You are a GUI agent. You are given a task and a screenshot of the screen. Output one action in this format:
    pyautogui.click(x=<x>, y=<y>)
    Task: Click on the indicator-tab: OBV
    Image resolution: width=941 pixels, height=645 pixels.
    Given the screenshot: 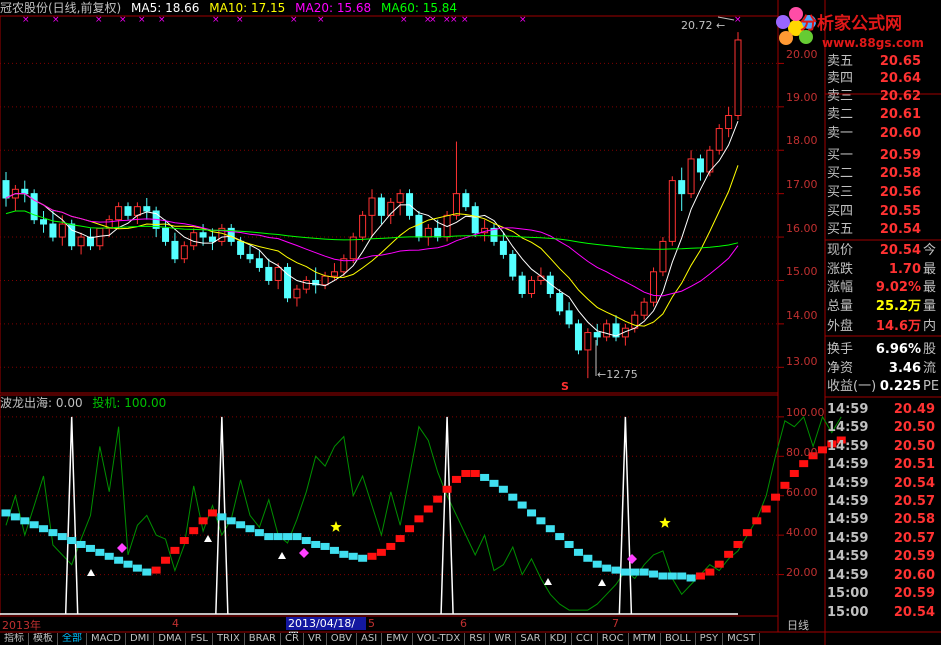 What is the action you would take?
    pyautogui.click(x=342, y=639)
    